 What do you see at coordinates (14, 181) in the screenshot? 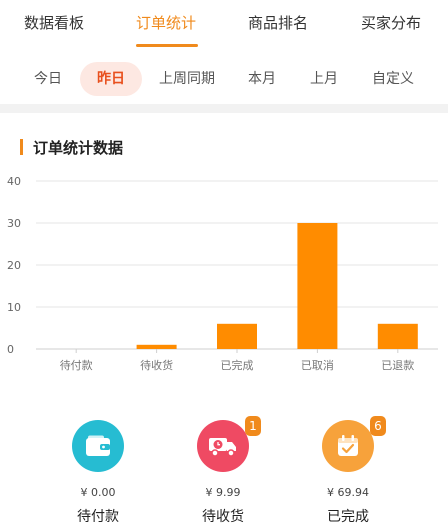
I see `y-tick-label: 40` at bounding box center [14, 181].